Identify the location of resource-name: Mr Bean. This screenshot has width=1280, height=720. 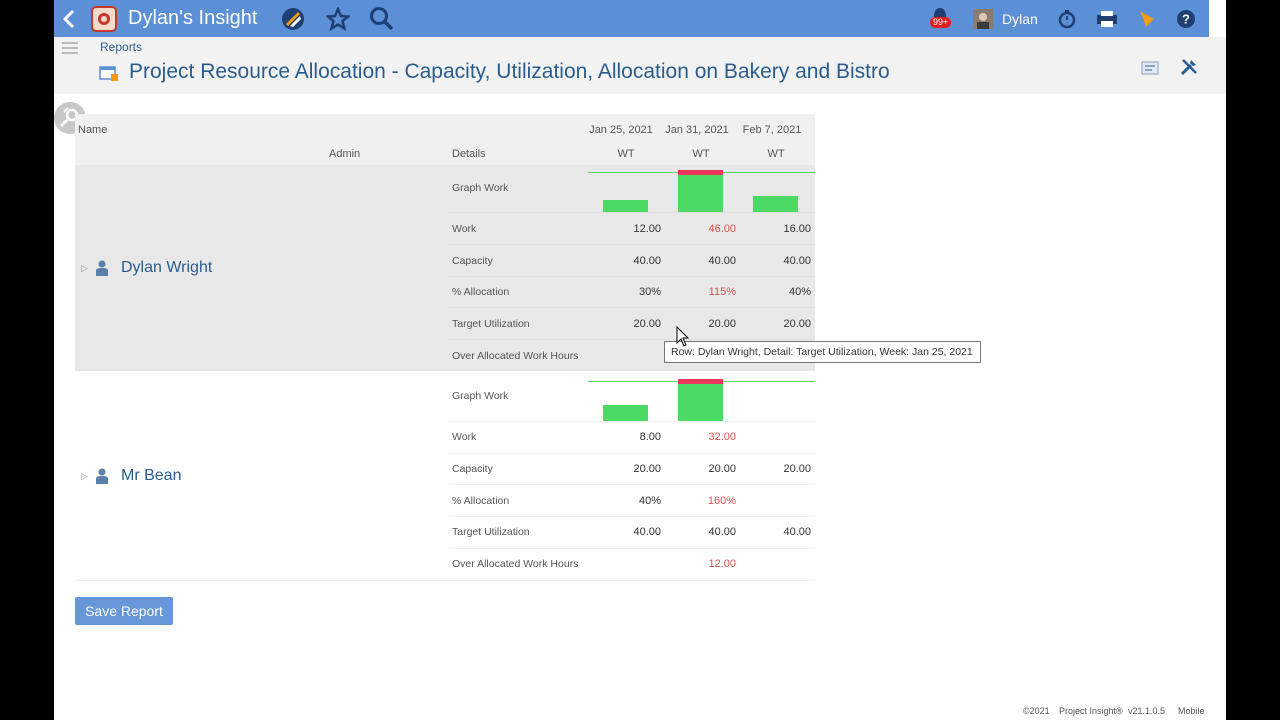
(151, 476).